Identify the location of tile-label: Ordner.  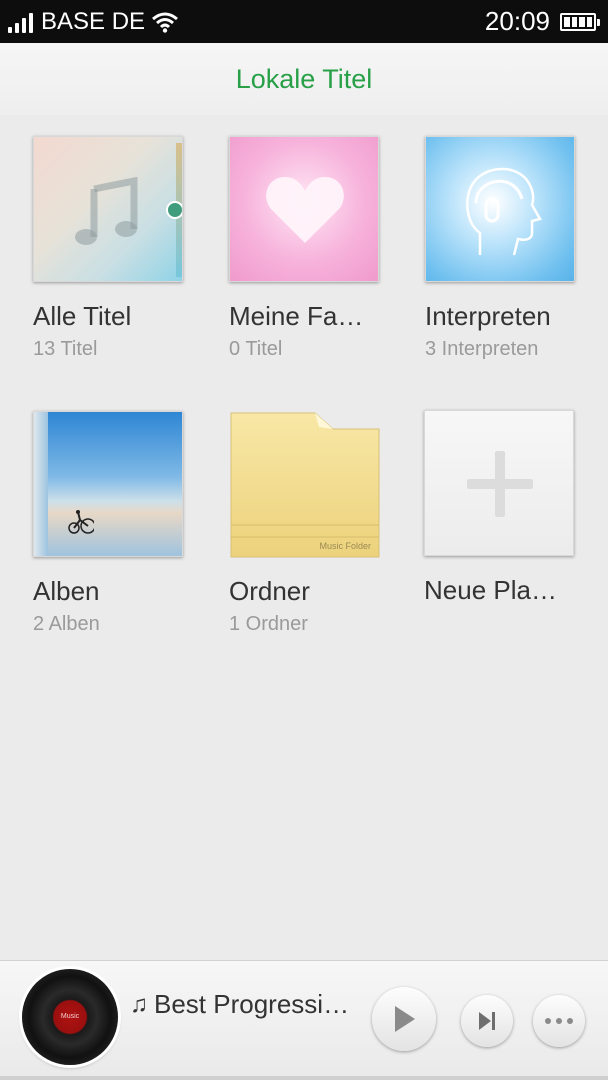
(269, 591).